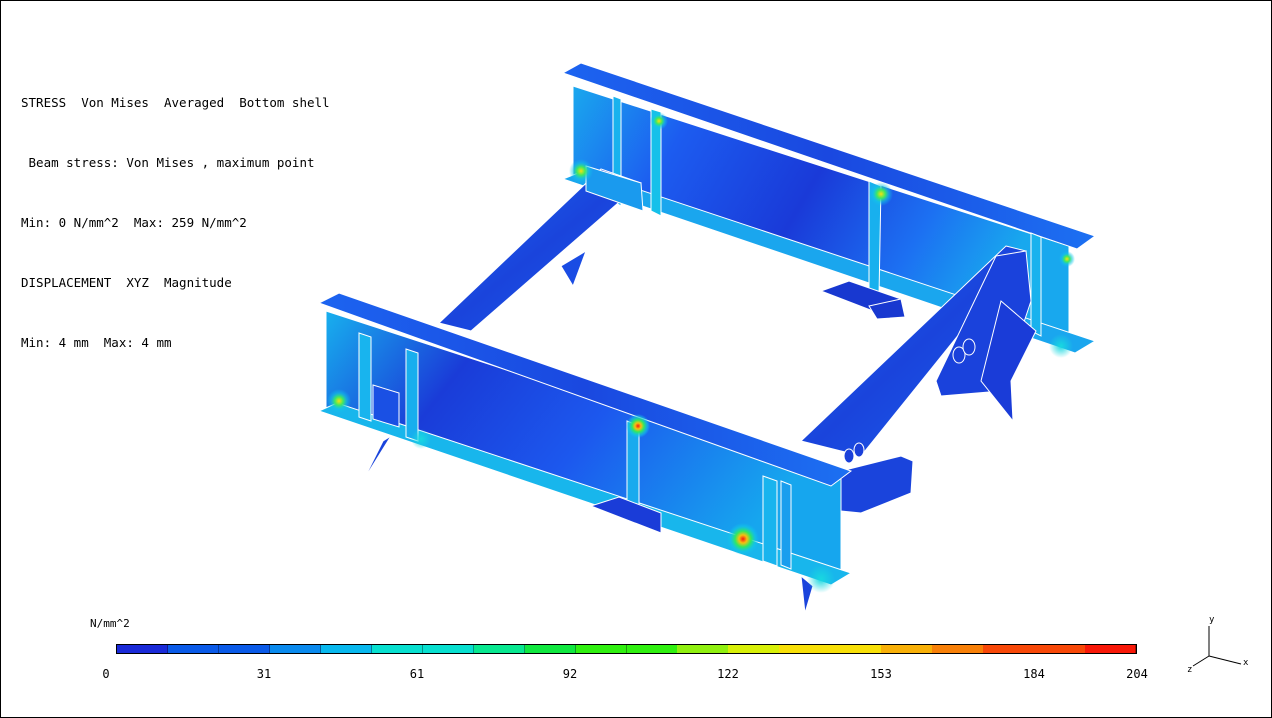 The image size is (1272, 718). I want to click on legend-tick-label: 61, so click(417, 674).